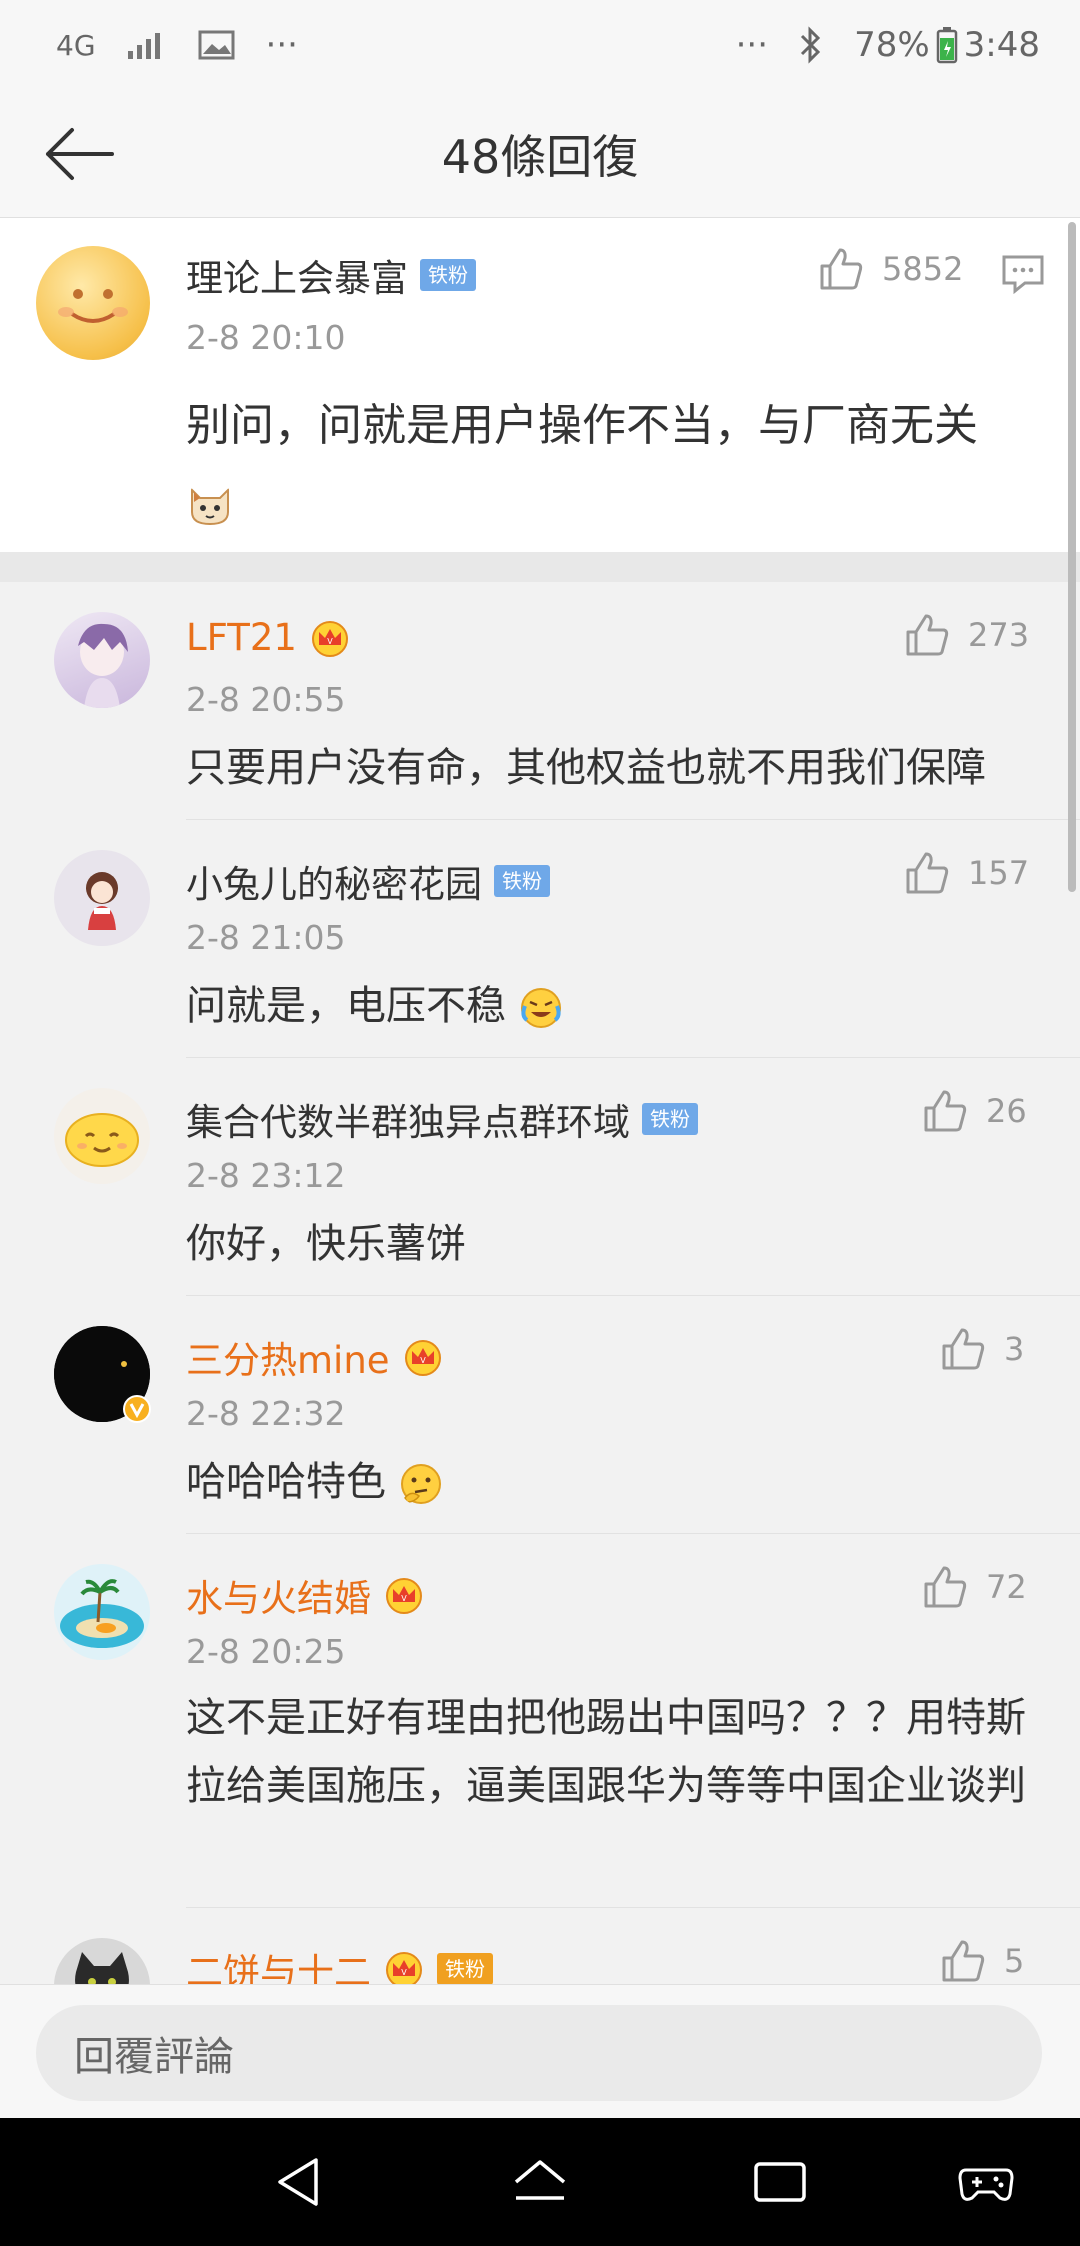 The width and height of the screenshot is (1080, 2246). Describe the element at coordinates (606, 464) in the screenshot. I see `comment-content: 别问，问就是用户操作不当，与厂商无关` at that location.